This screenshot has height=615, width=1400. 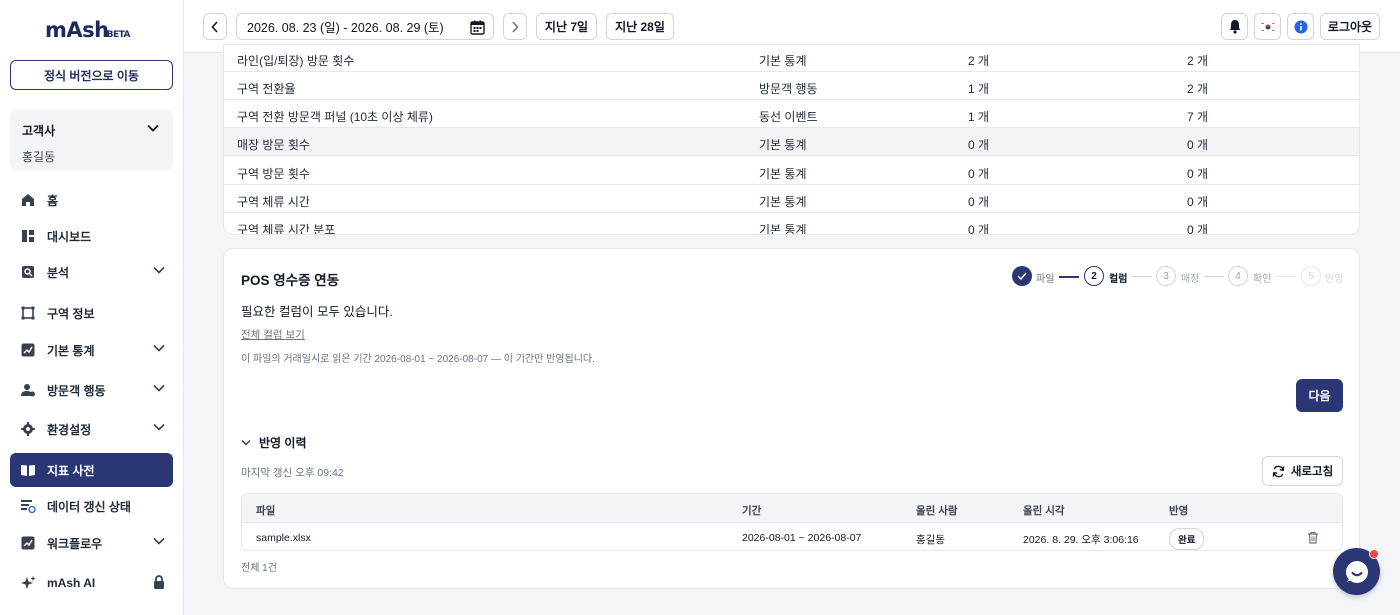 I want to click on sidebar-item-metric-dictionary: 지표 사전, so click(x=91, y=470).